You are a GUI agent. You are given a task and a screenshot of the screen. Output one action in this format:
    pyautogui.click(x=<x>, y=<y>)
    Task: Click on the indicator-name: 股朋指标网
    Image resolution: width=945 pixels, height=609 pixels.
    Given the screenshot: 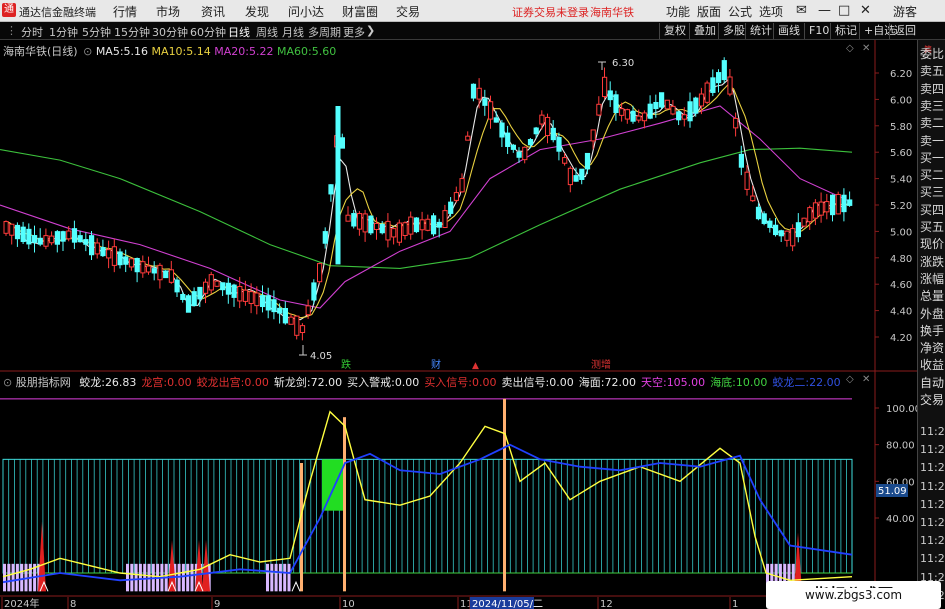 What is the action you would take?
    pyautogui.click(x=43, y=382)
    